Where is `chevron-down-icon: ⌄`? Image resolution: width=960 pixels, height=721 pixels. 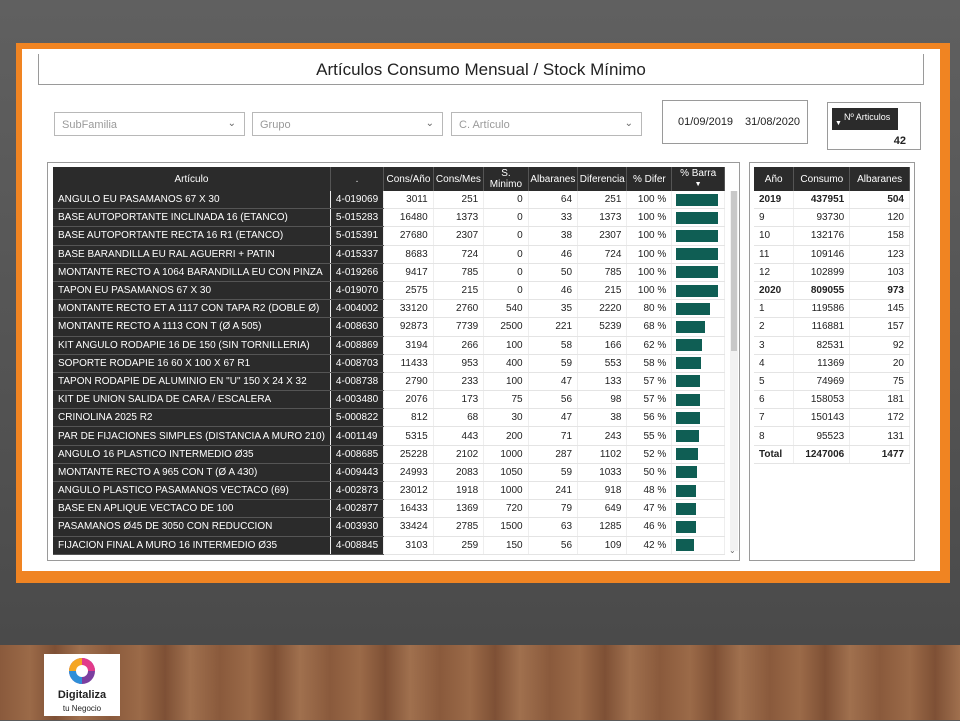
chevron-down-icon: ⌄ is located at coordinates (429, 123).